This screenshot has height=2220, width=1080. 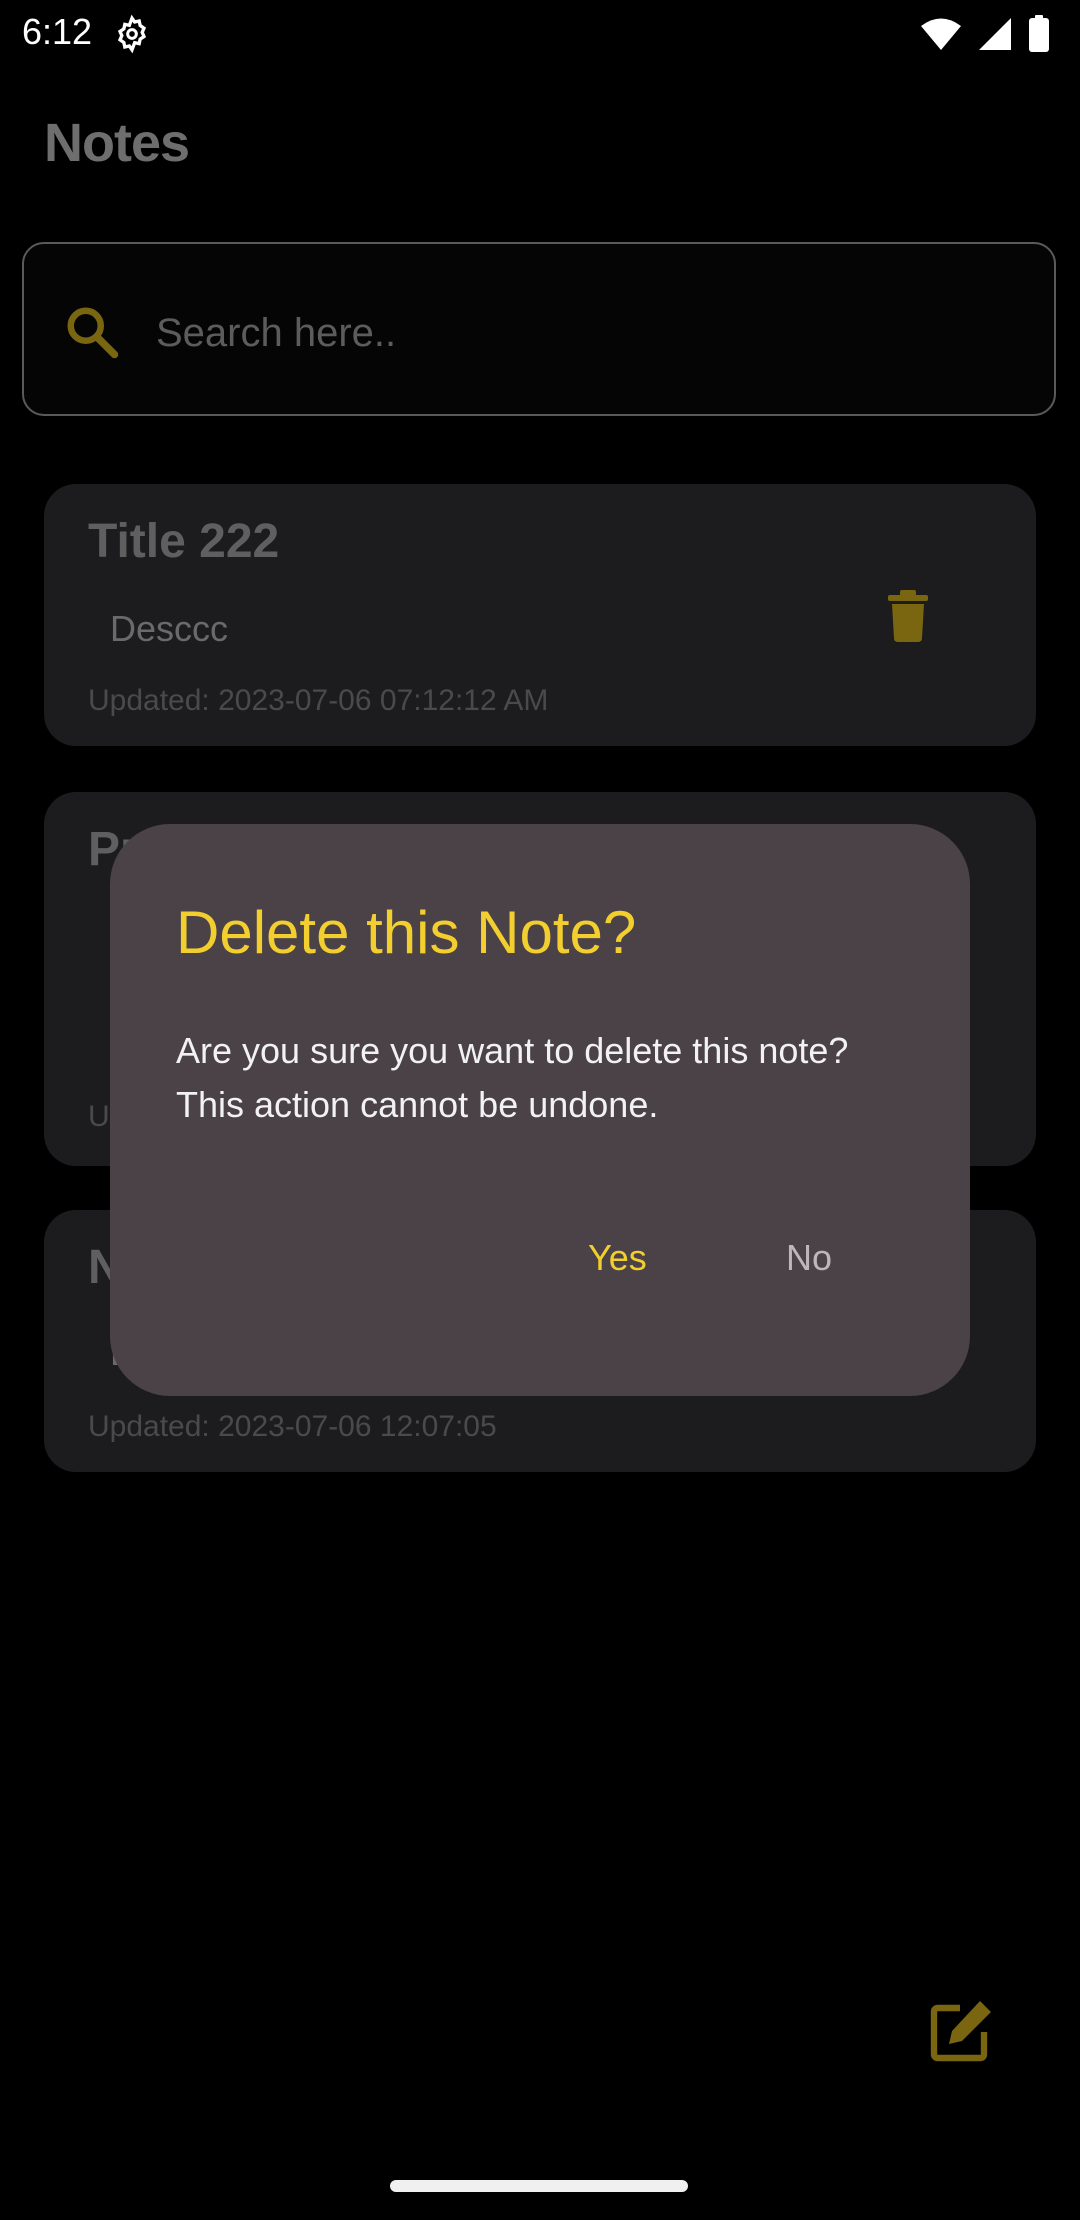 I want to click on gesture-nav-handle, so click(x=539, y=2186).